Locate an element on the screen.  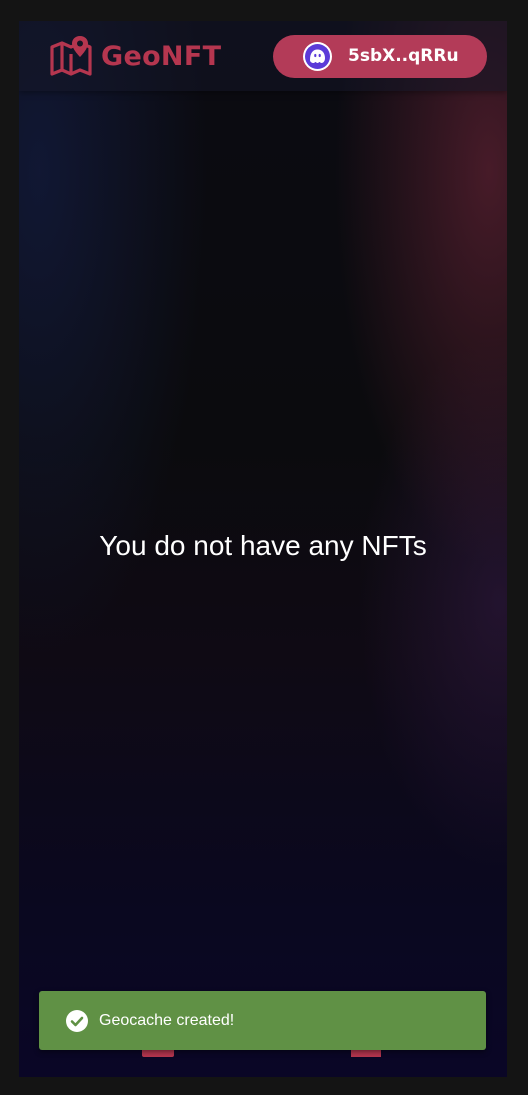
check-circle-icon is located at coordinates (77, 1021).